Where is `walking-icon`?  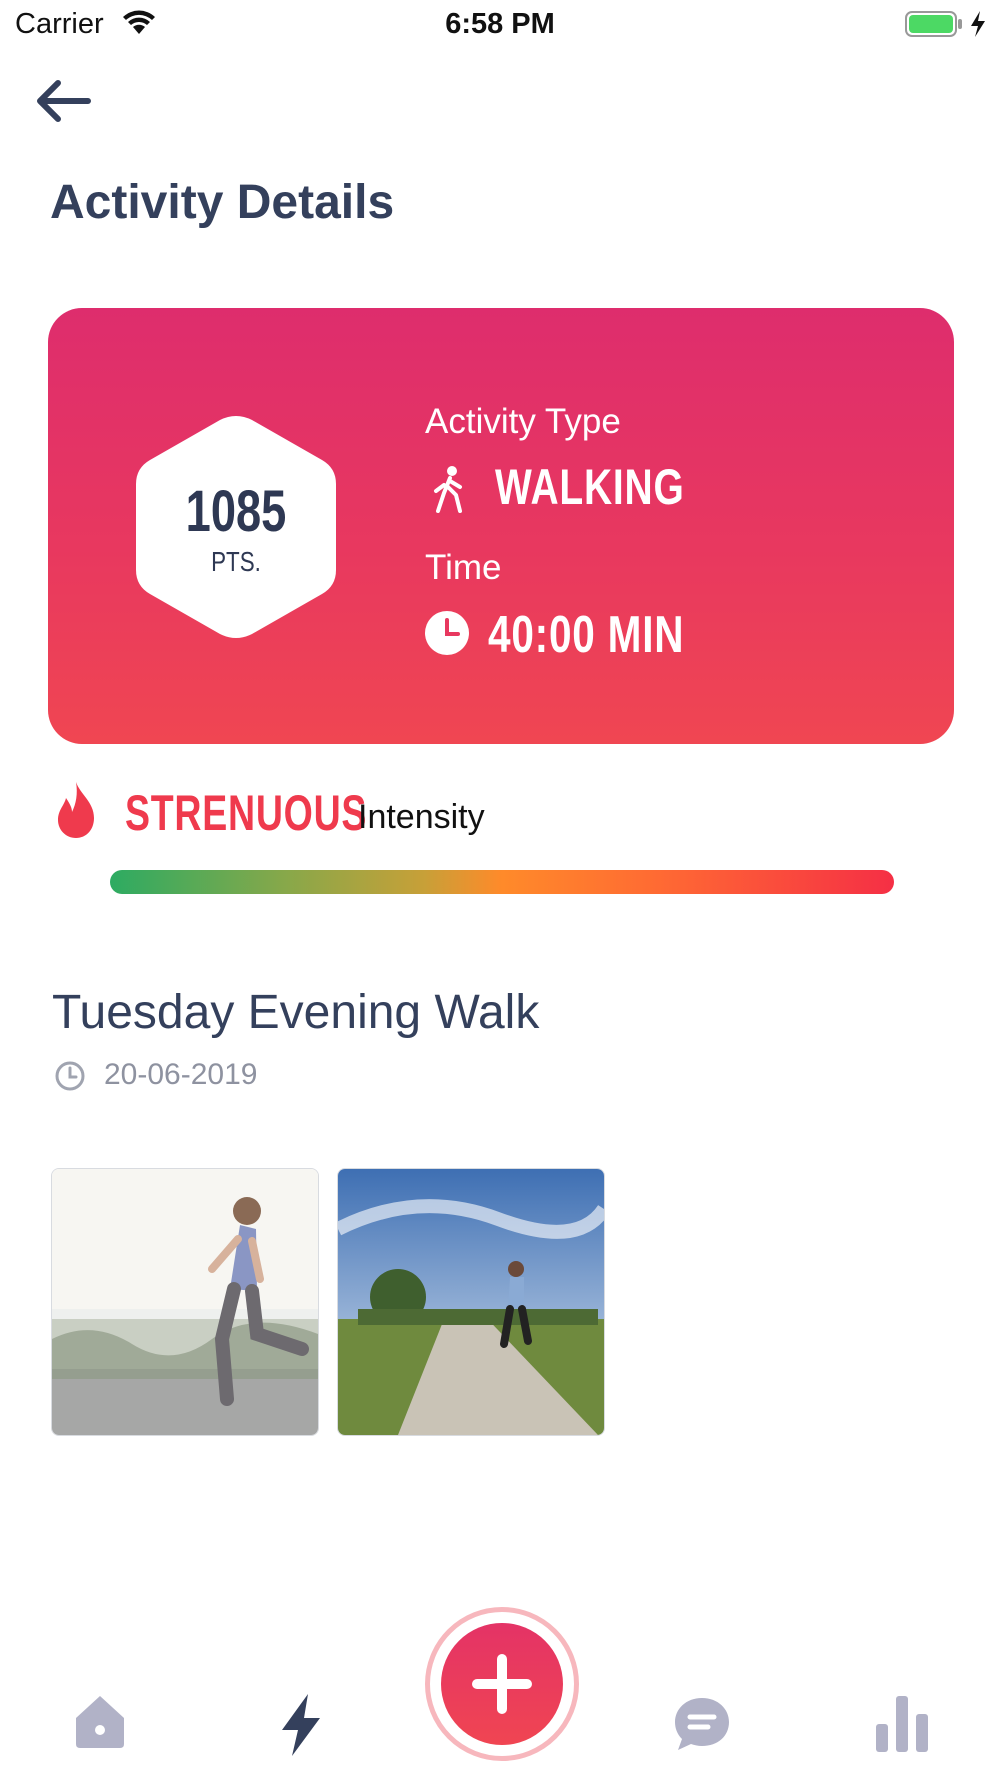 walking-icon is located at coordinates (448, 489).